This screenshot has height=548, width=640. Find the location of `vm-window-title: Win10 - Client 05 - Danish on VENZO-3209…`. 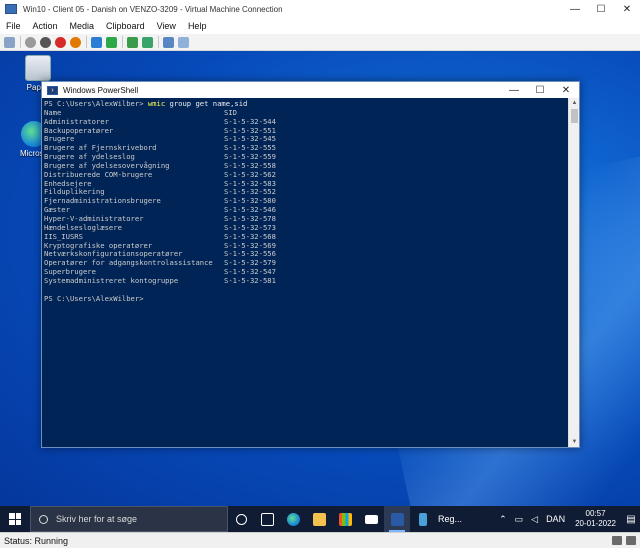

vm-window-title: Win10 - Client 05 - Danish on VENZO-3209… is located at coordinates (153, 9).